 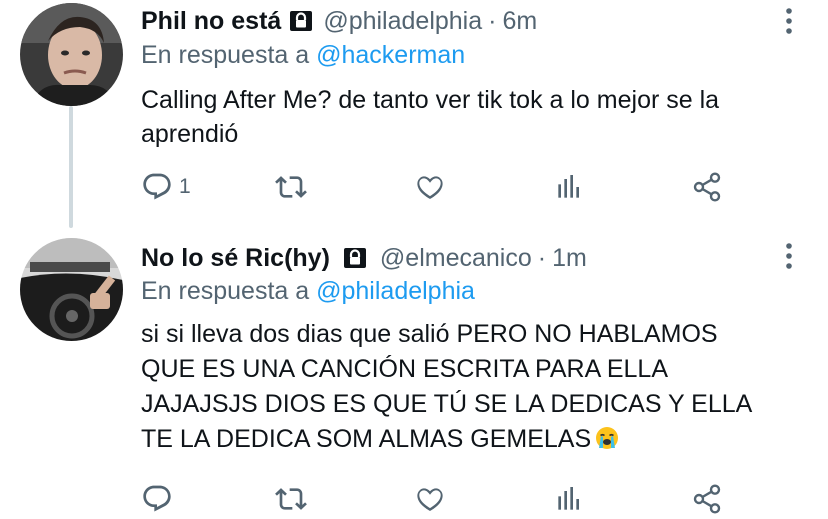 I want to click on reply-button, so click(x=160, y=499).